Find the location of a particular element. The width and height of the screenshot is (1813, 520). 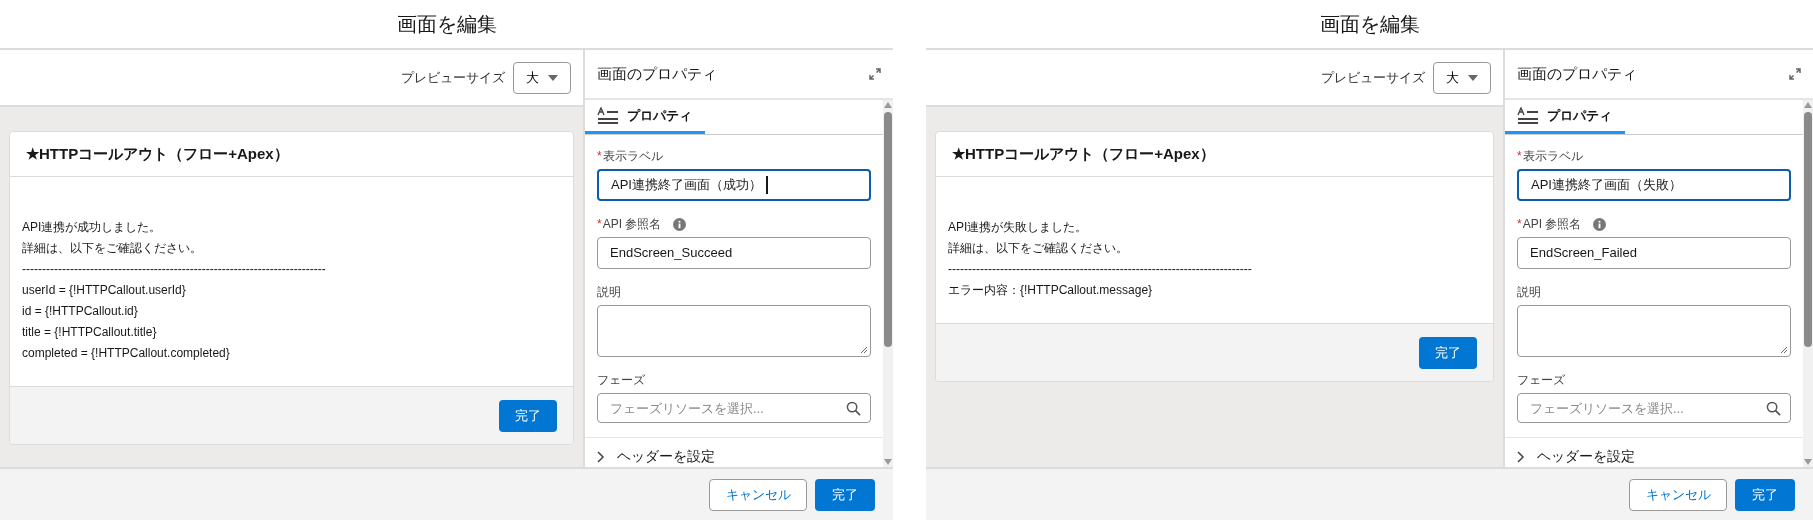

text-field: EndScreen_Succeed is located at coordinates (734, 253).